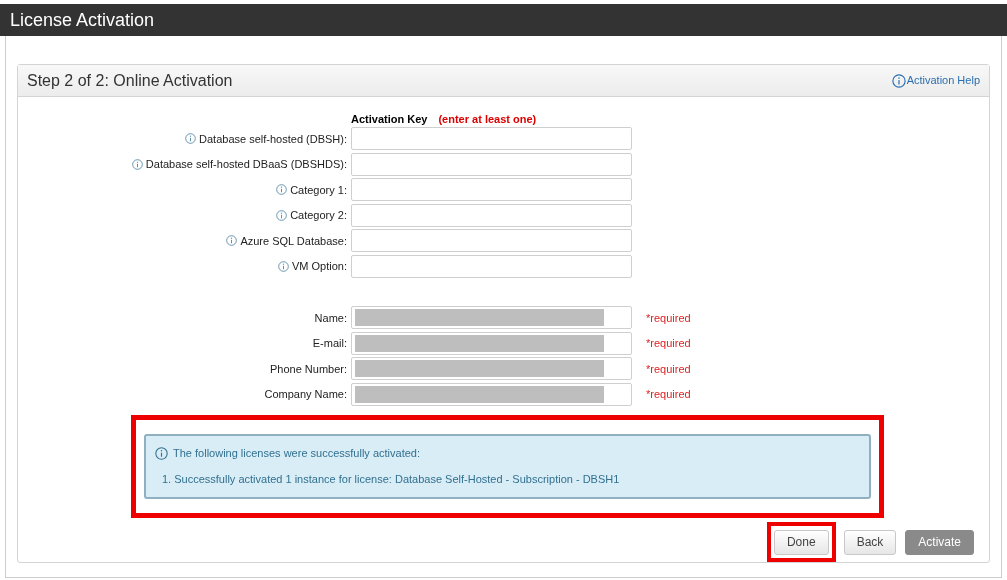  What do you see at coordinates (130, 80) in the screenshot?
I see `panel-title: Step 2 of 2: Online Activation` at bounding box center [130, 80].